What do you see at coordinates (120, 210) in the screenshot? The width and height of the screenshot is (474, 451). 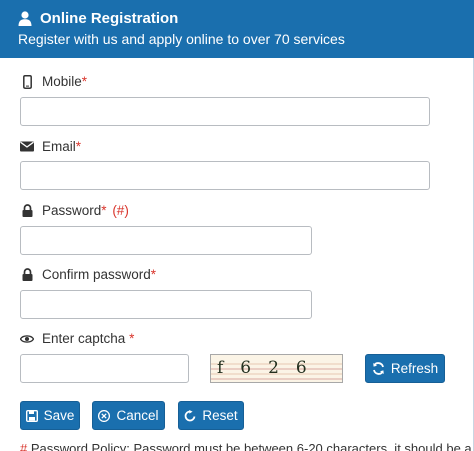 I see `password-policy-hint: (#)` at bounding box center [120, 210].